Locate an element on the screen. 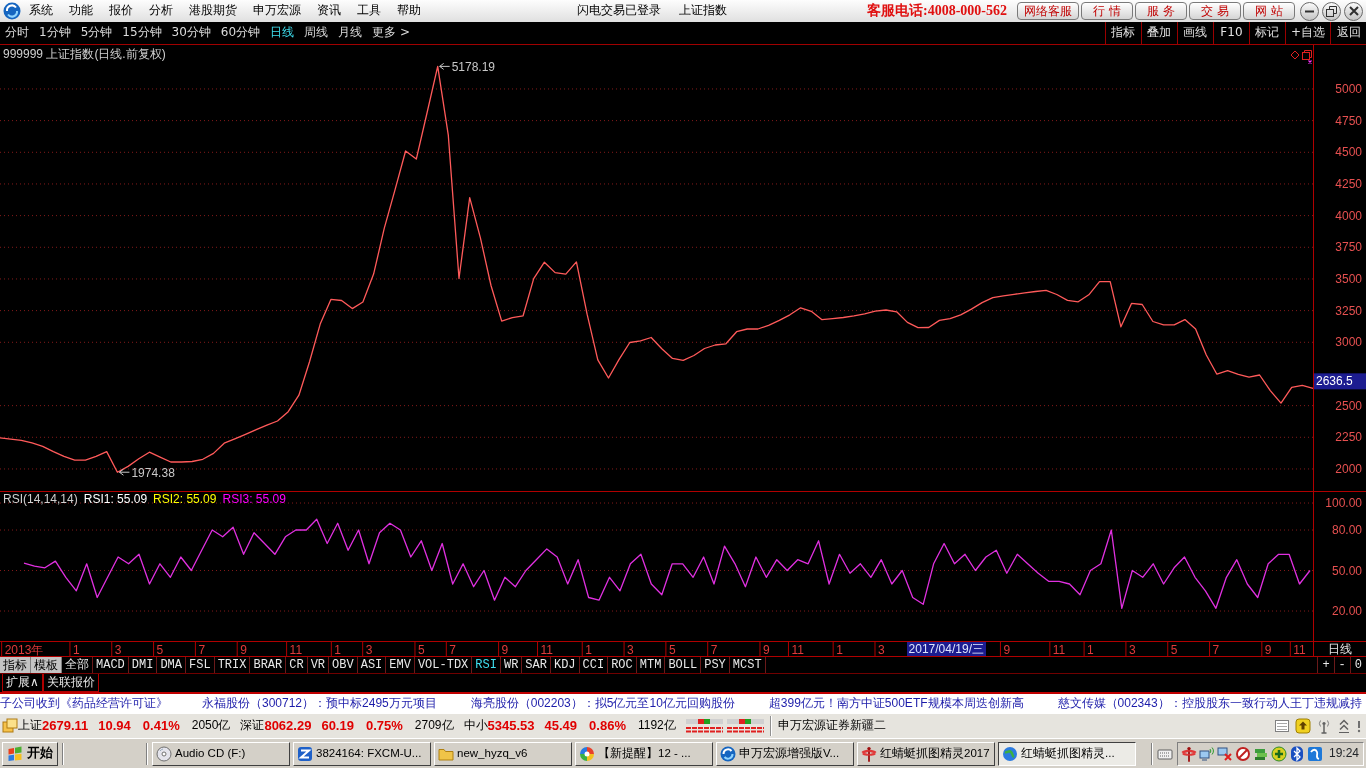  period-tab: 5分钟 is located at coordinates (96, 33).